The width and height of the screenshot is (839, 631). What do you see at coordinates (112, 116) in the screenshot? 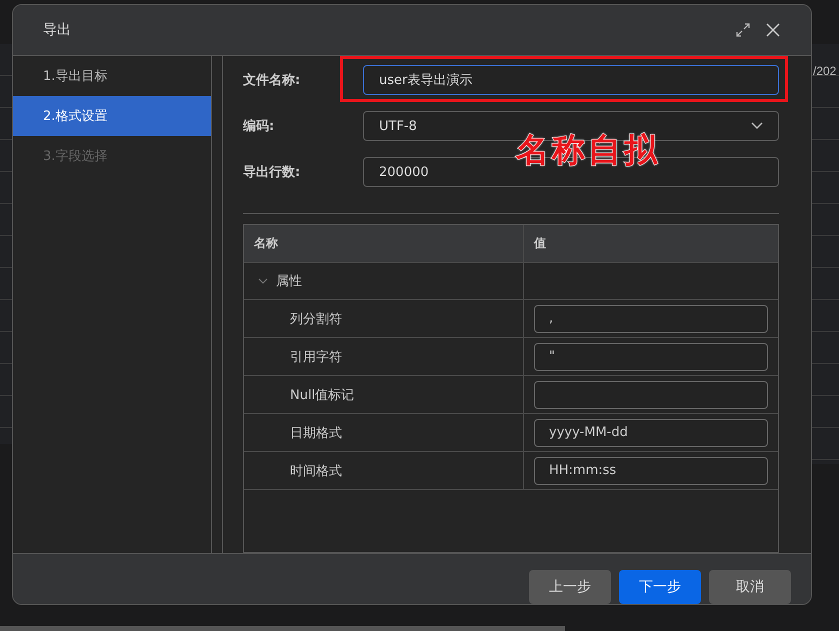
I see `step-item: 2.格式设置` at bounding box center [112, 116].